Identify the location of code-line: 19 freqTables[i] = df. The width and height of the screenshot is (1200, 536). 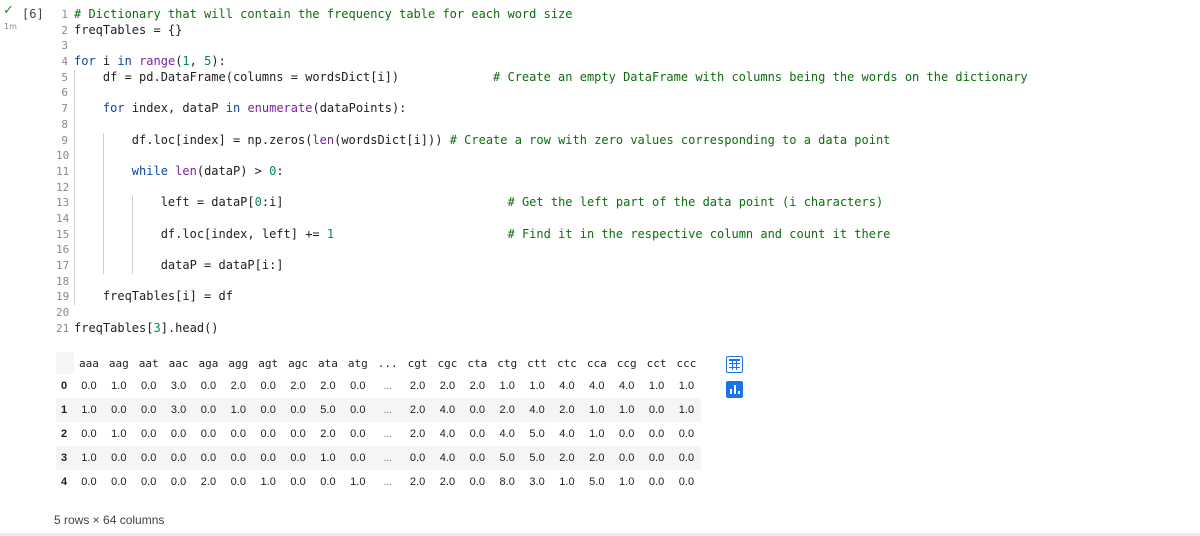
(628, 297).